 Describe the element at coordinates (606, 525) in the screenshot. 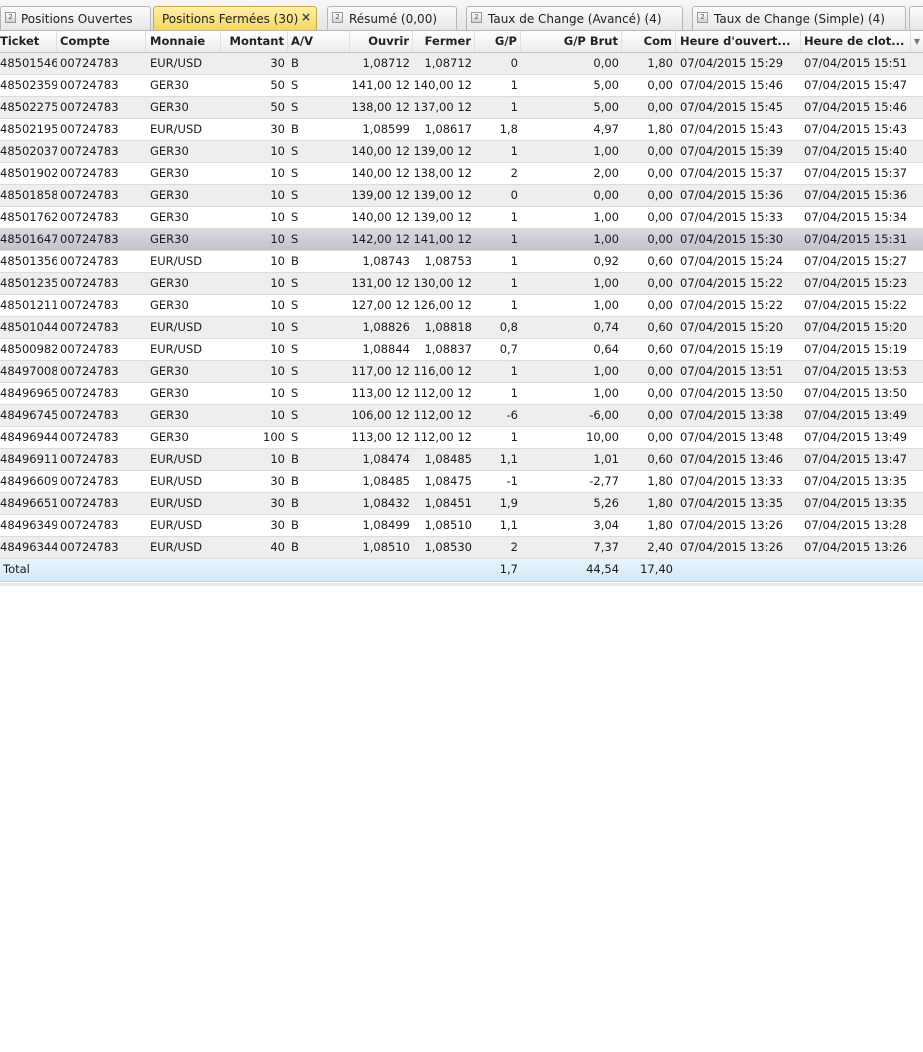

I see `cell-gp-brut: 3,04` at that location.